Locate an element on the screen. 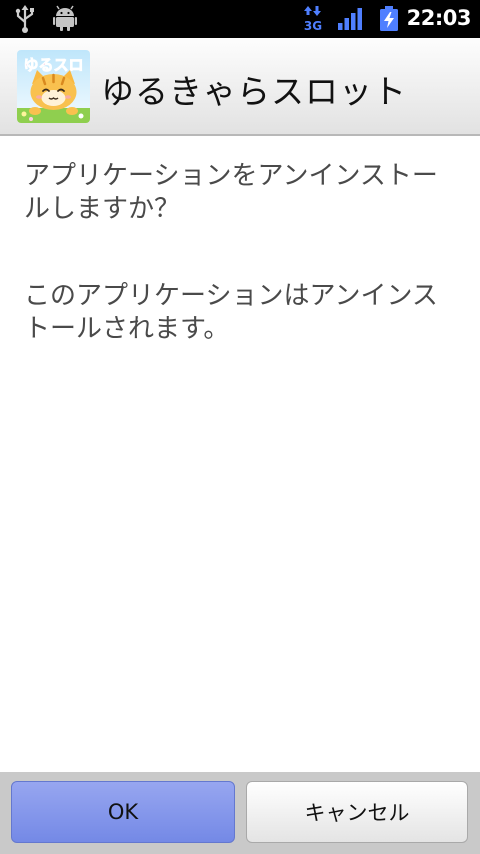  ok-button-label: OK is located at coordinates (123, 812).